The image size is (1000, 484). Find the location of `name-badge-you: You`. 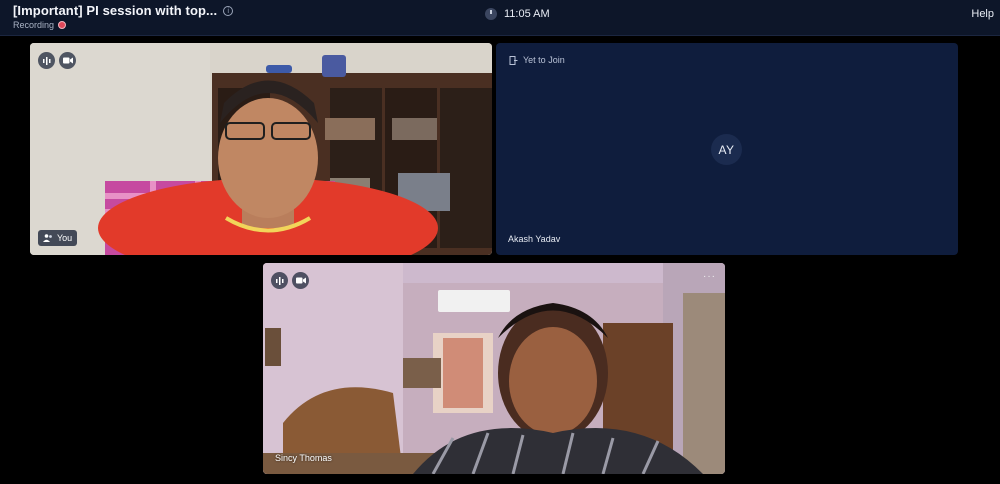

name-badge-you: You is located at coordinates (58, 238).